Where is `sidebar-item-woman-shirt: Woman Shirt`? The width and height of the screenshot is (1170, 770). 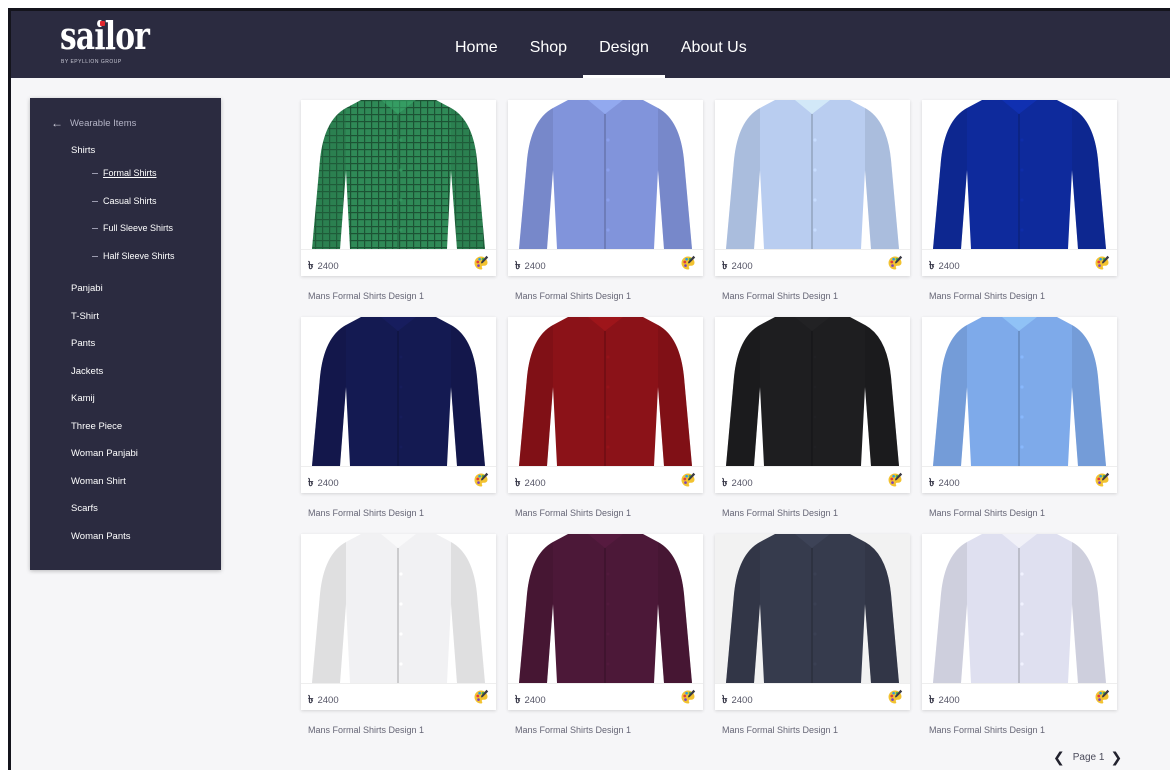 sidebar-item-woman-shirt: Woman Shirt is located at coordinates (98, 481).